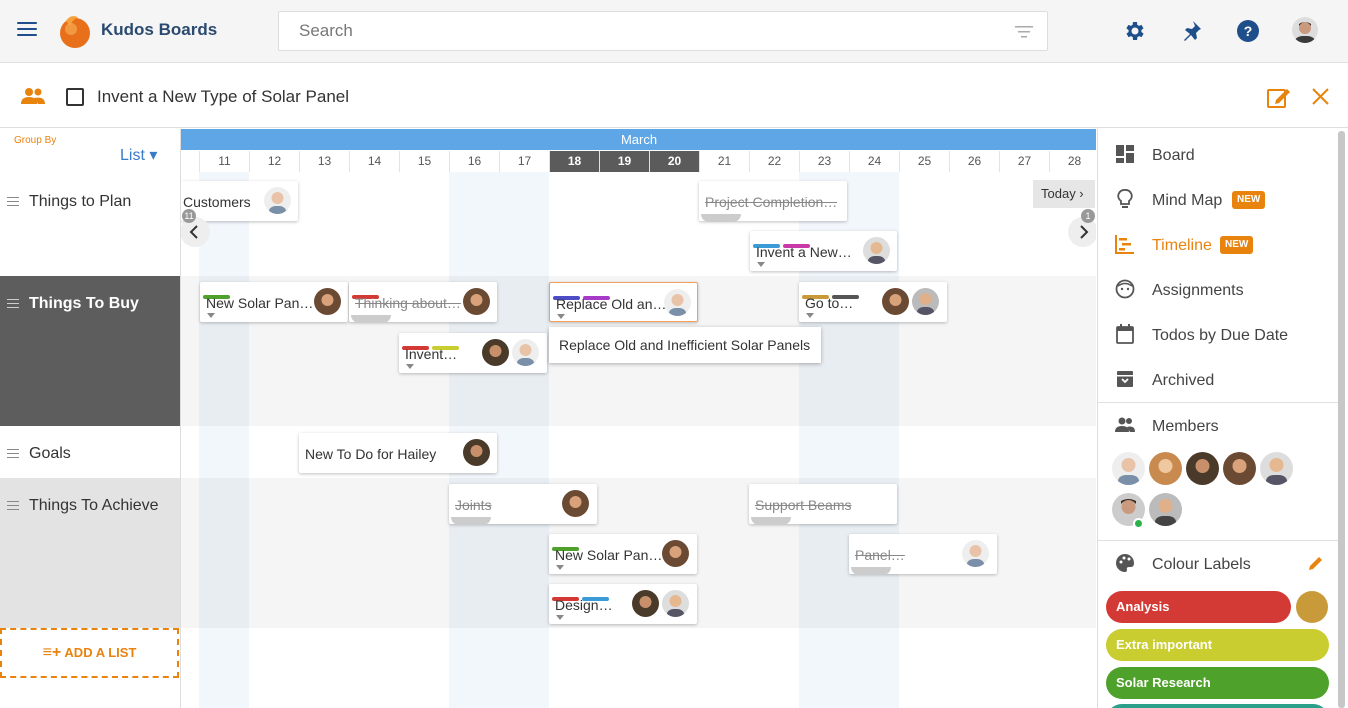  What do you see at coordinates (1312, 607) in the screenshot?
I see `colour-swatch` at bounding box center [1312, 607].